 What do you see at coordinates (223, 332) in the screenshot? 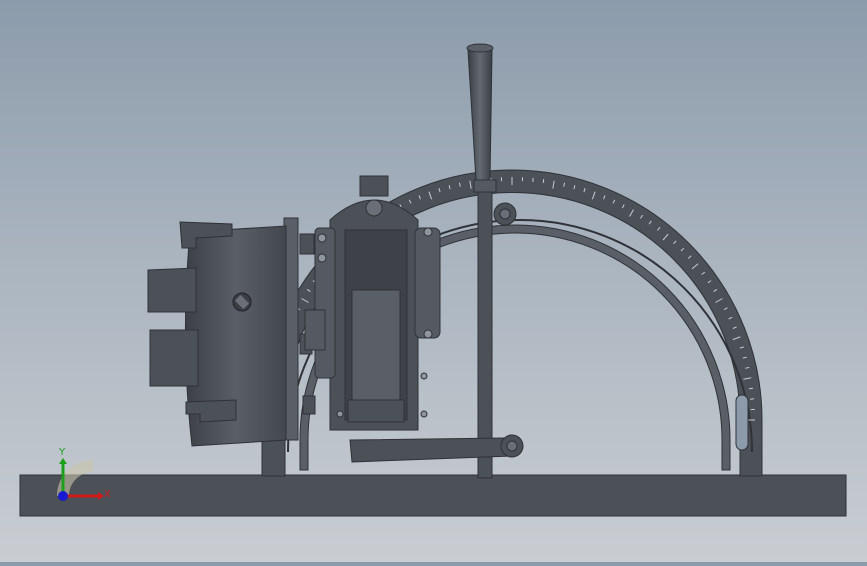
I see `three-jaw-chuck` at bounding box center [223, 332].